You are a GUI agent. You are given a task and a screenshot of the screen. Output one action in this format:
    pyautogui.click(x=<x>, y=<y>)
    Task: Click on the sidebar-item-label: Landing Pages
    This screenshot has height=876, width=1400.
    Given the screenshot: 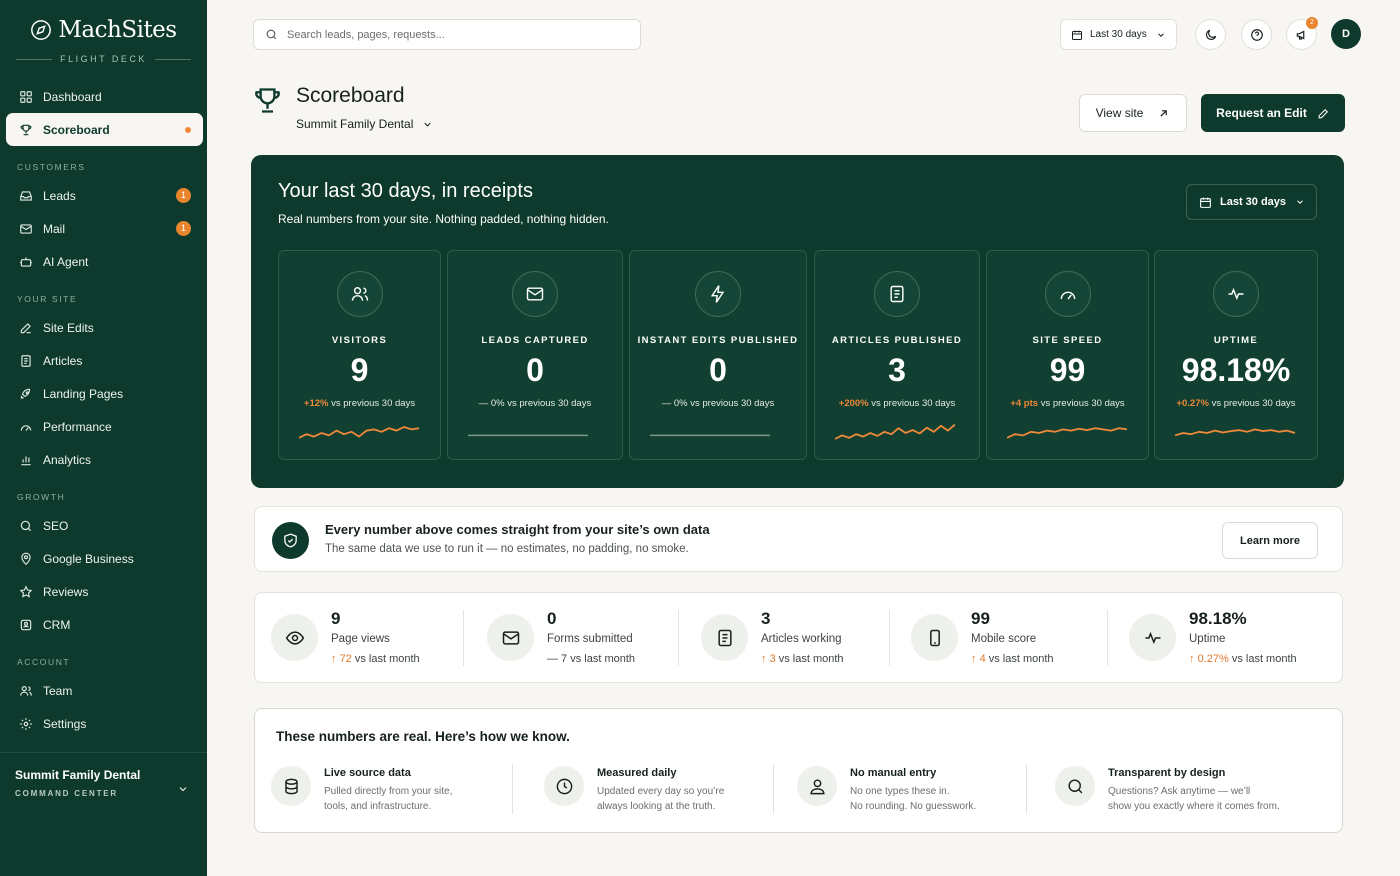 What is the action you would take?
    pyautogui.click(x=83, y=393)
    